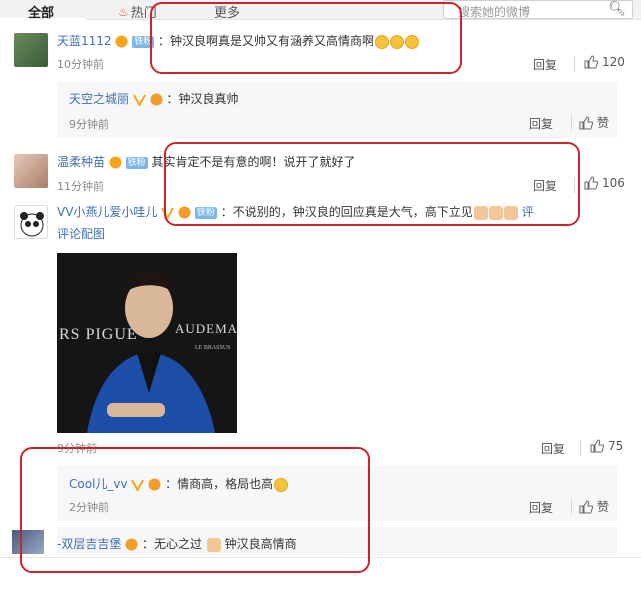 The image size is (641, 603). What do you see at coordinates (84, 41) in the screenshot?
I see `username: 天蓝1112` at bounding box center [84, 41].